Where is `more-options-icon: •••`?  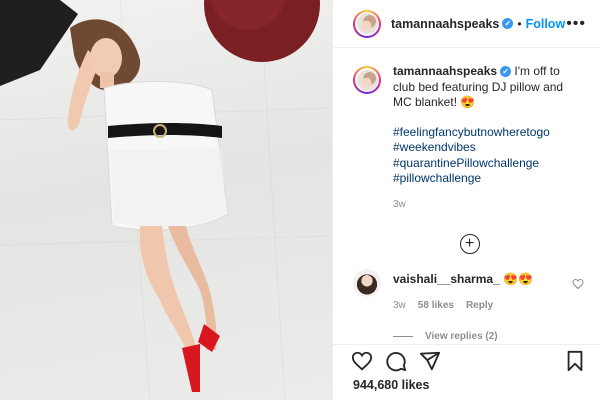
more-options-icon: ••• is located at coordinates (576, 24).